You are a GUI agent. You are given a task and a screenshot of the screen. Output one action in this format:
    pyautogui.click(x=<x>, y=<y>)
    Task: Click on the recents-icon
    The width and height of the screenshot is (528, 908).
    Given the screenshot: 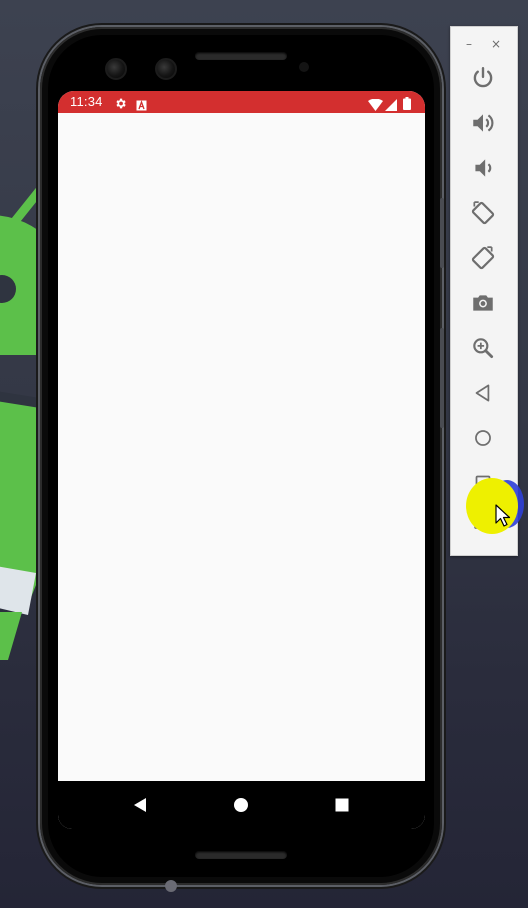 What is the action you would take?
    pyautogui.click(x=342, y=805)
    